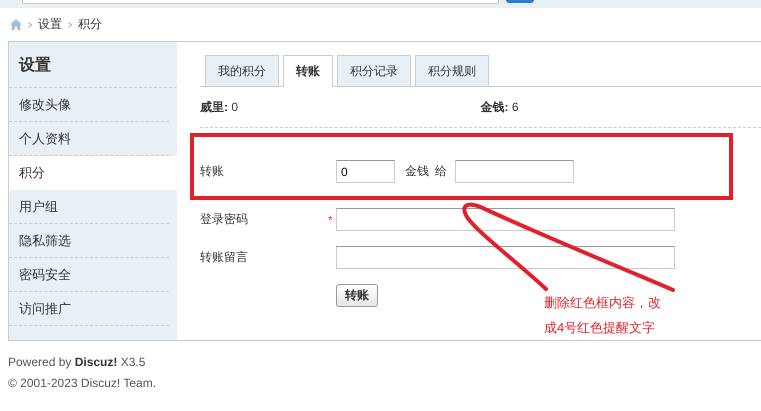  Describe the element at coordinates (89, 309) in the screenshot. I see `sidebar-item: 访问推广` at that location.